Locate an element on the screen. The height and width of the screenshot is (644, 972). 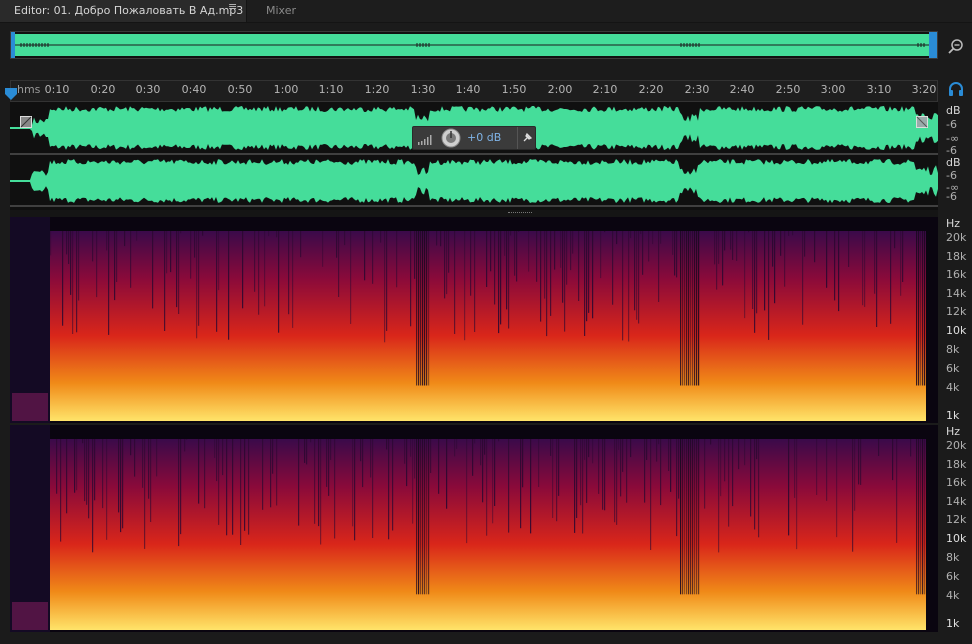
ruler-tick: 2:40 is located at coordinates (742, 89).